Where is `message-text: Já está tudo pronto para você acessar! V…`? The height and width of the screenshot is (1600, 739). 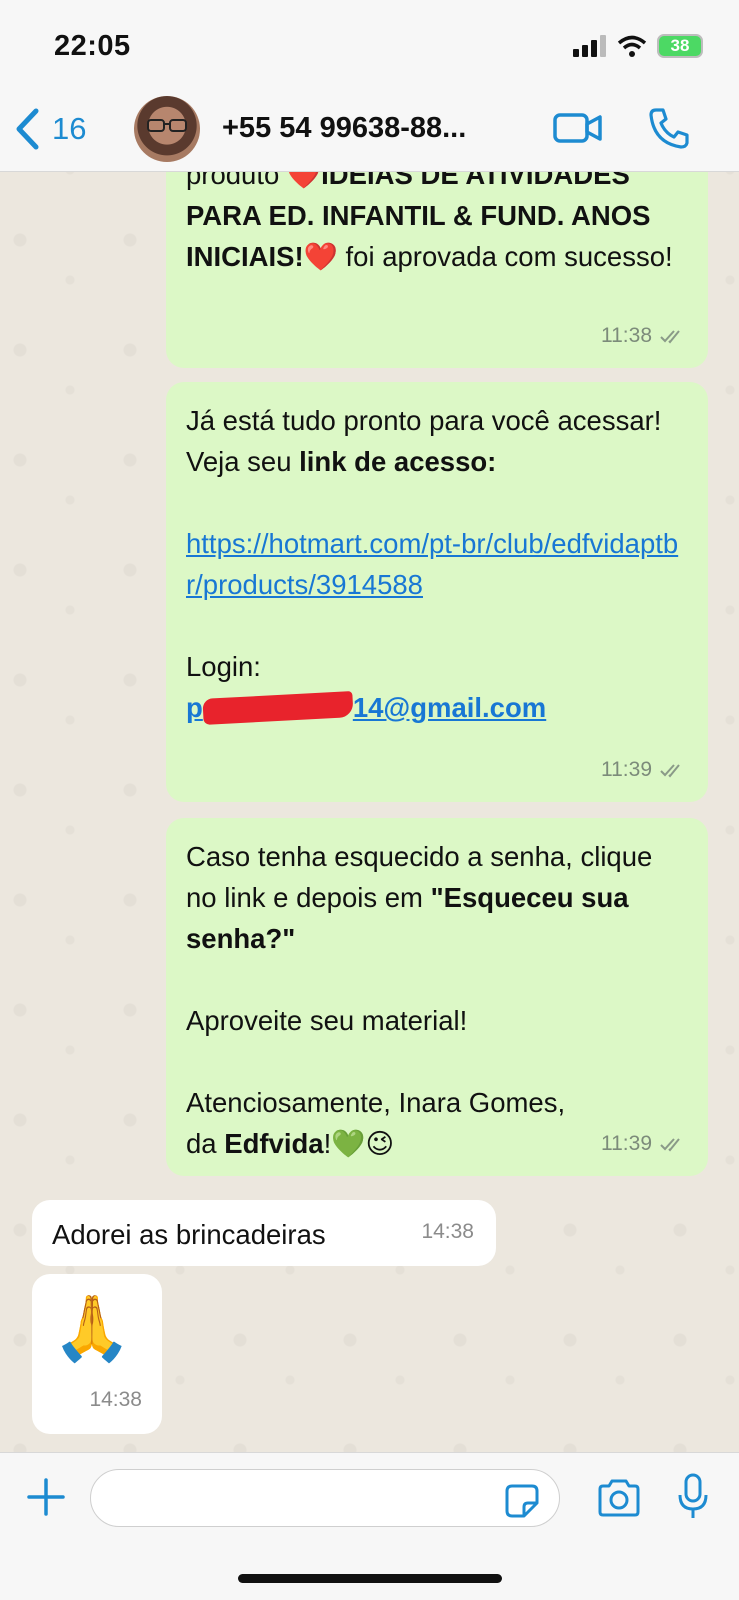 message-text: Já está tudo pronto para você acessar! V… is located at coordinates (424, 441).